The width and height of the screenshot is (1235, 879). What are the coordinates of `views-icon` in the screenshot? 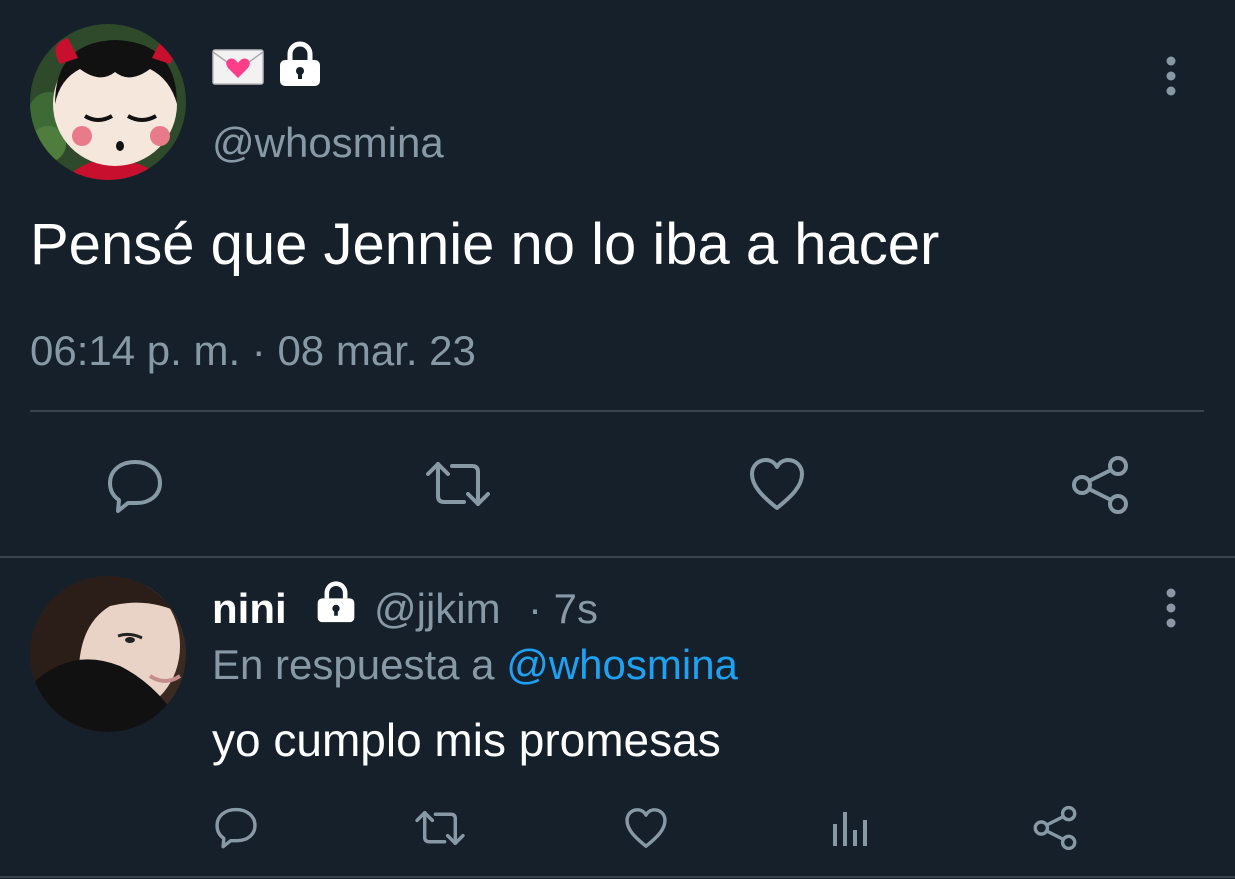 It's located at (850, 828).